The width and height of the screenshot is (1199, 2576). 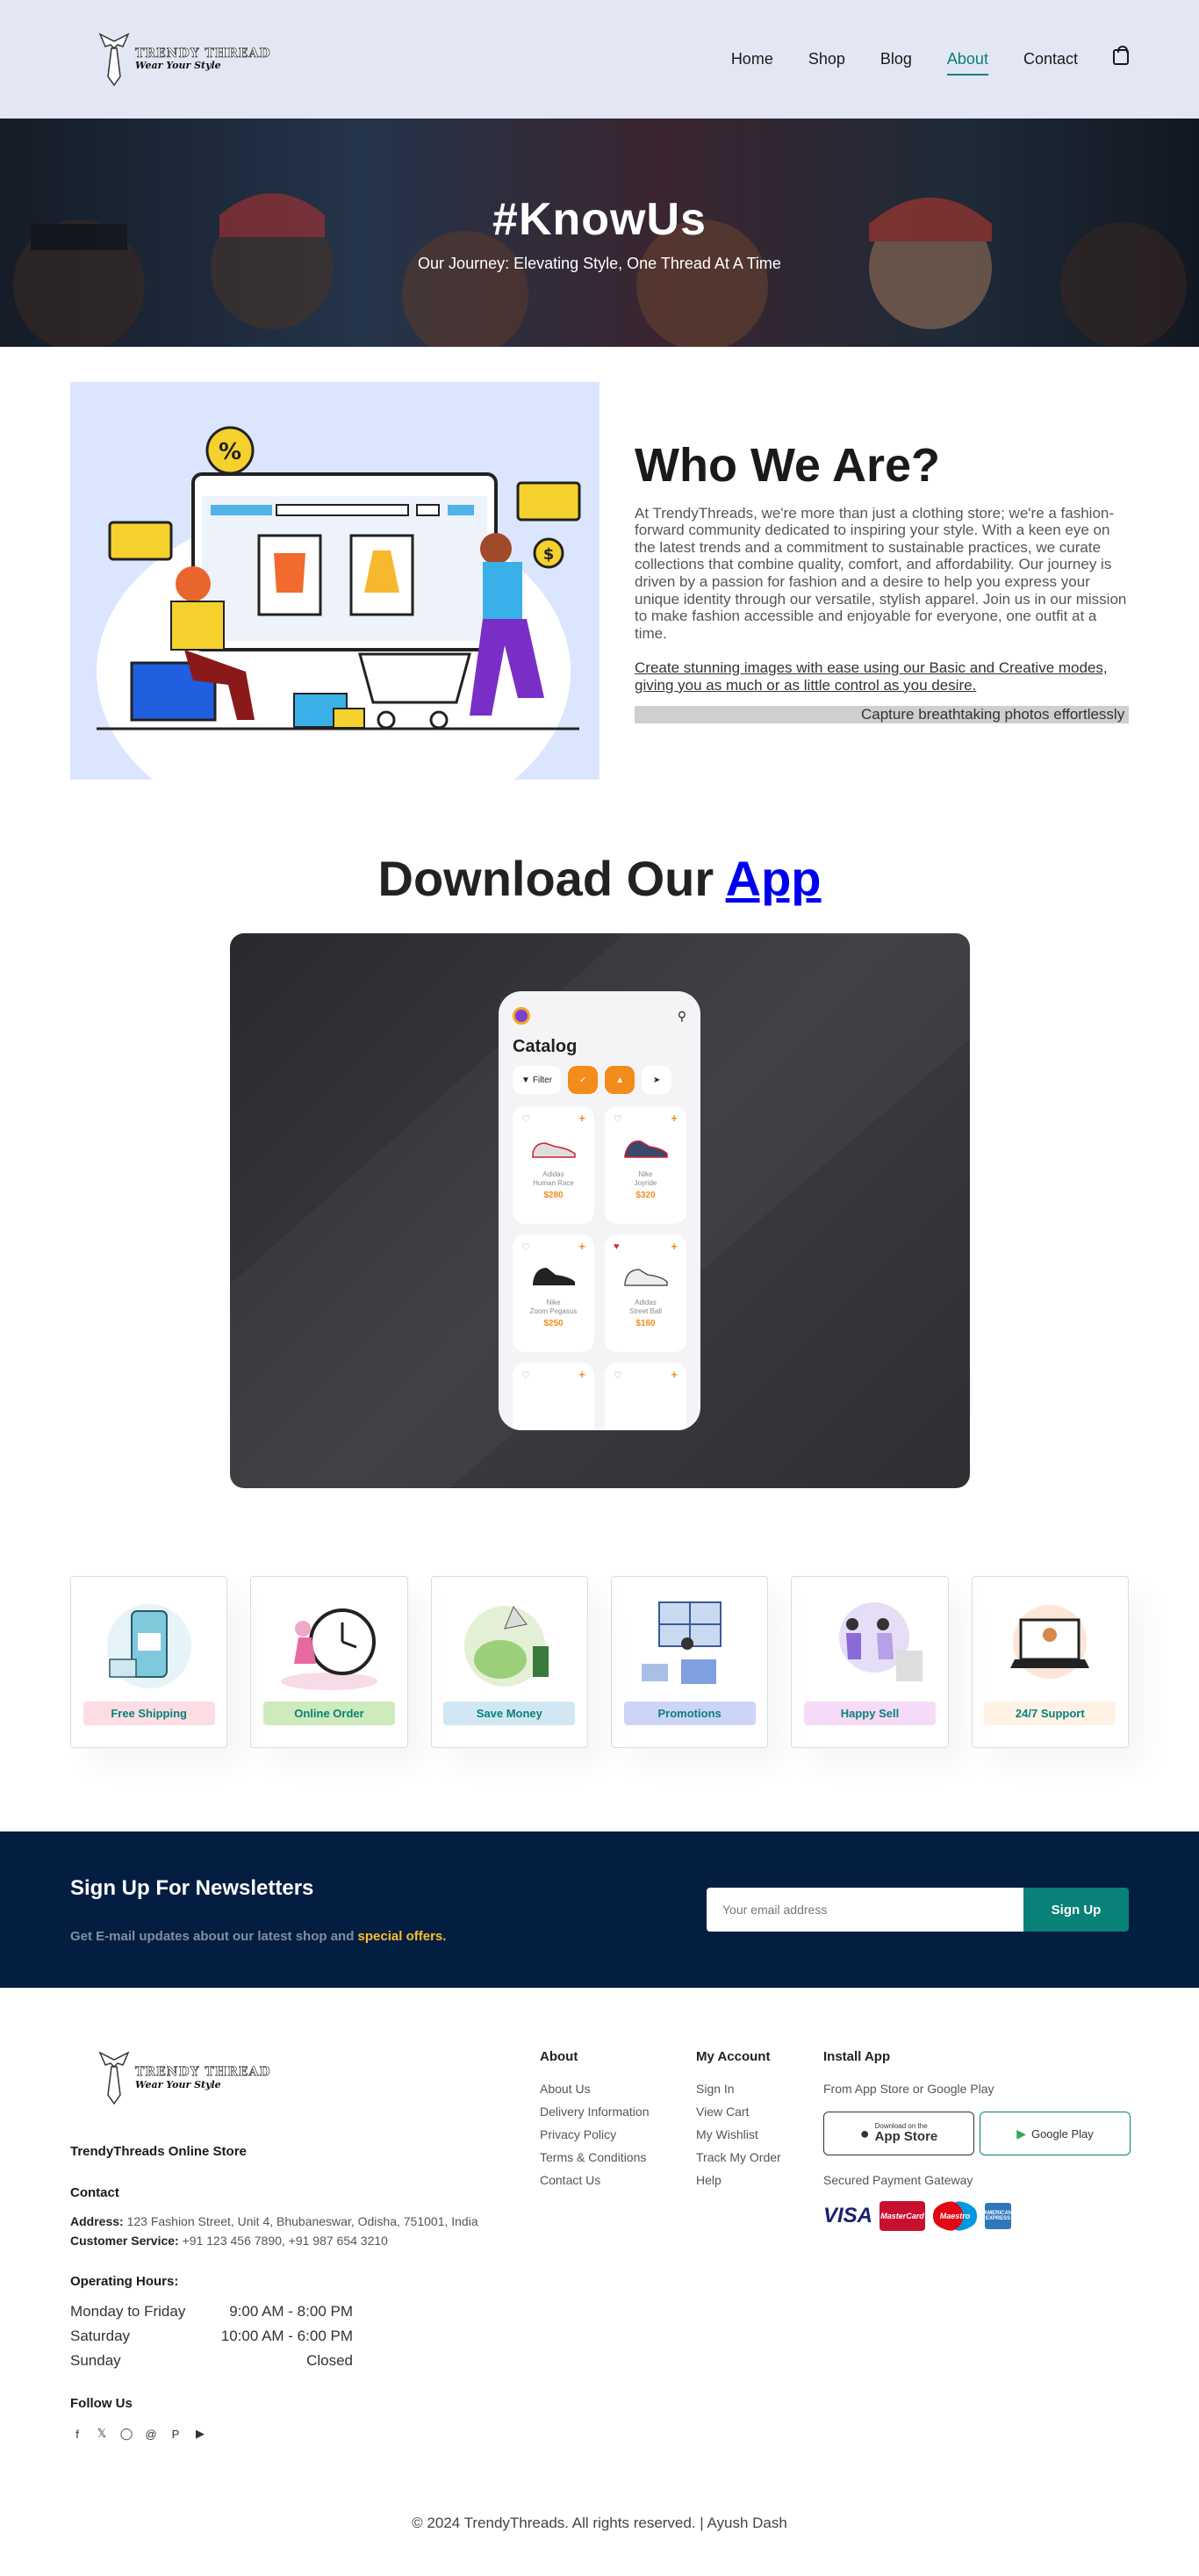 What do you see at coordinates (126, 2434) in the screenshot?
I see `instagram-icon: ◯` at bounding box center [126, 2434].